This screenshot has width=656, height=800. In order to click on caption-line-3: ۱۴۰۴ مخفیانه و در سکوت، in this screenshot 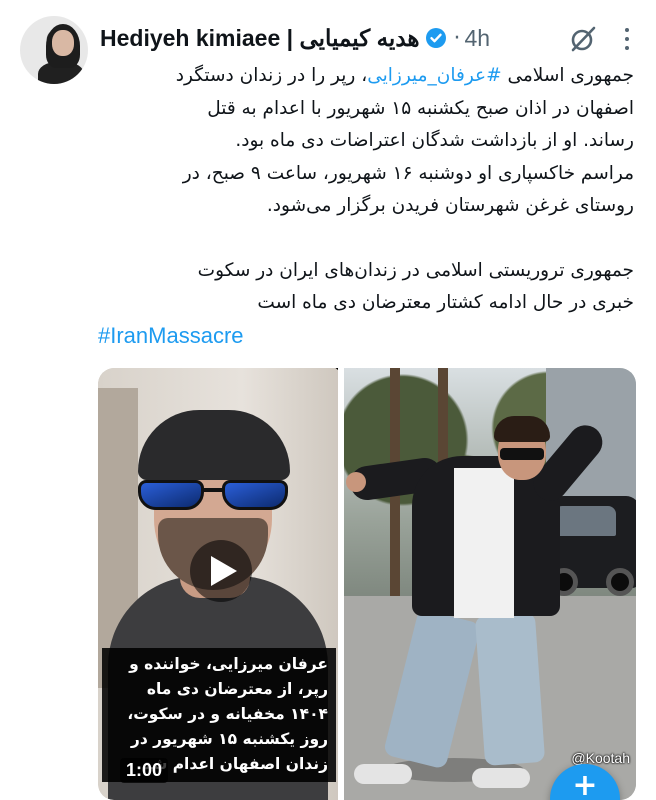, I will do `click(227, 714)`.